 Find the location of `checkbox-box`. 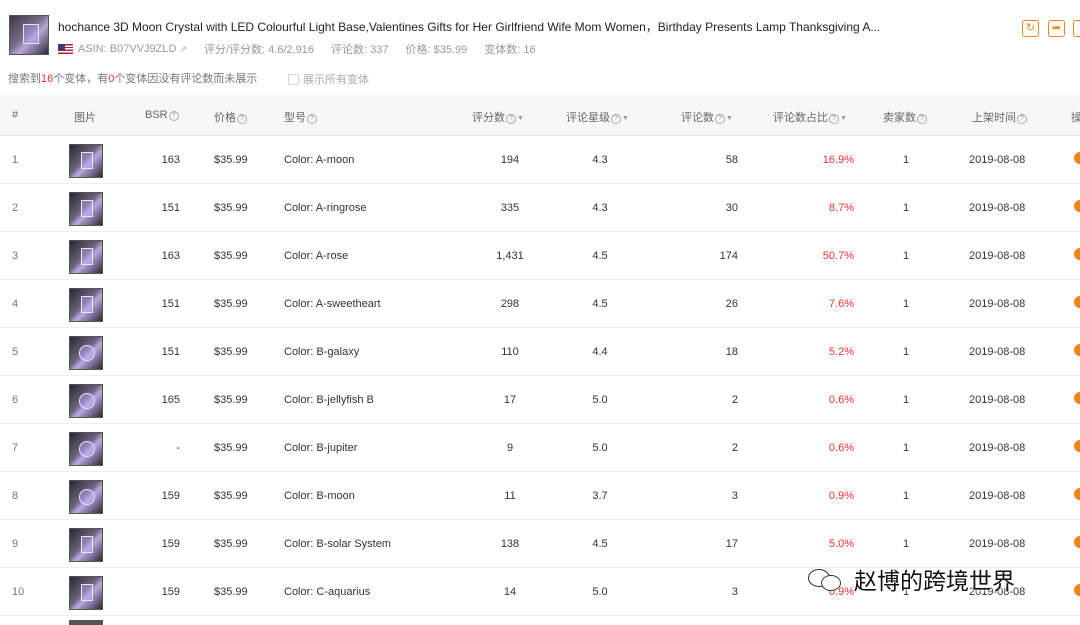

checkbox-box is located at coordinates (293, 79).